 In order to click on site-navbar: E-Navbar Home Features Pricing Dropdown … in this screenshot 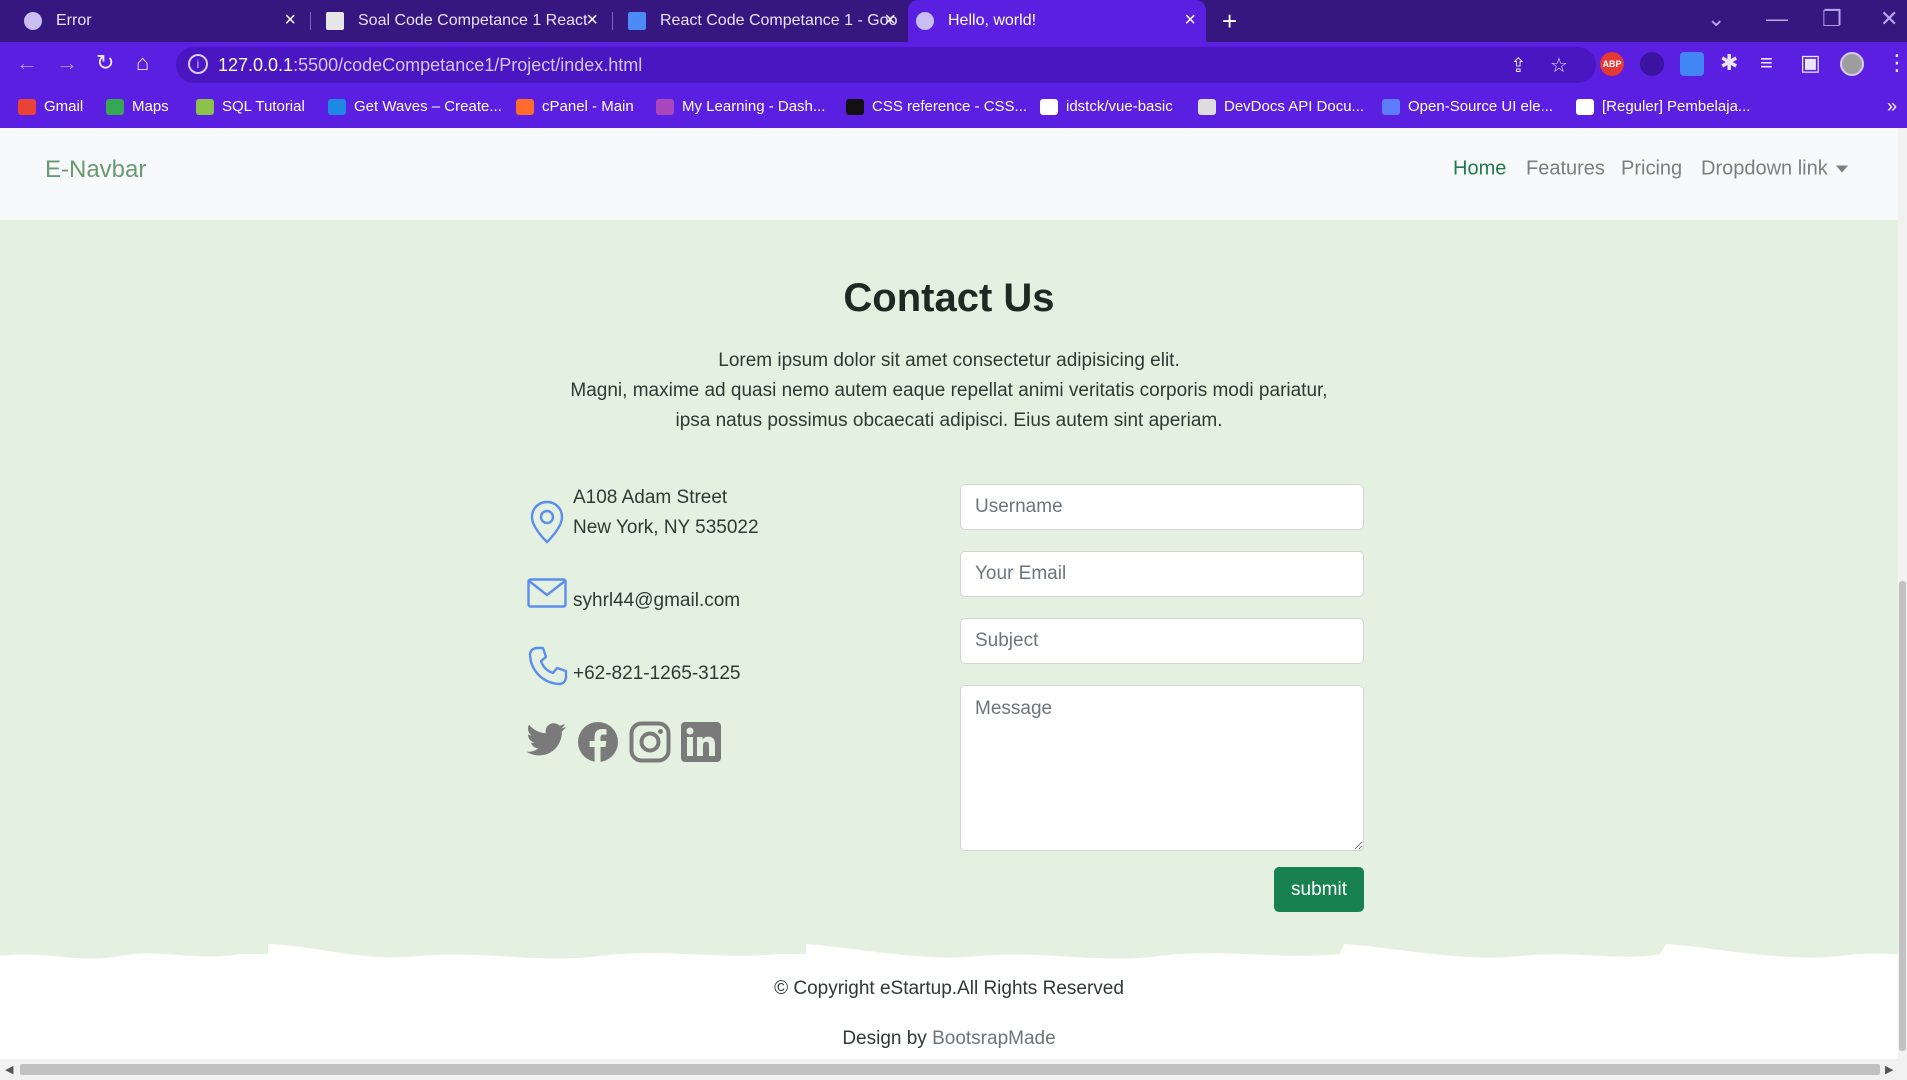, I will do `click(949, 174)`.